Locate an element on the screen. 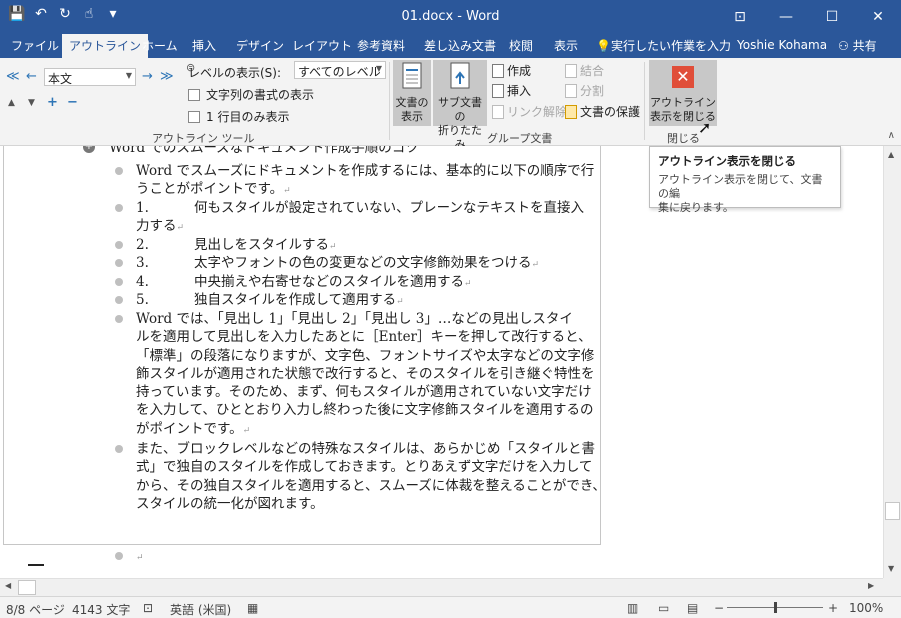 Image resolution: width=901 pixels, height=618 pixels. outline-step: 5. 独自スタイルを作成して適用する↵ is located at coordinates (373, 301).